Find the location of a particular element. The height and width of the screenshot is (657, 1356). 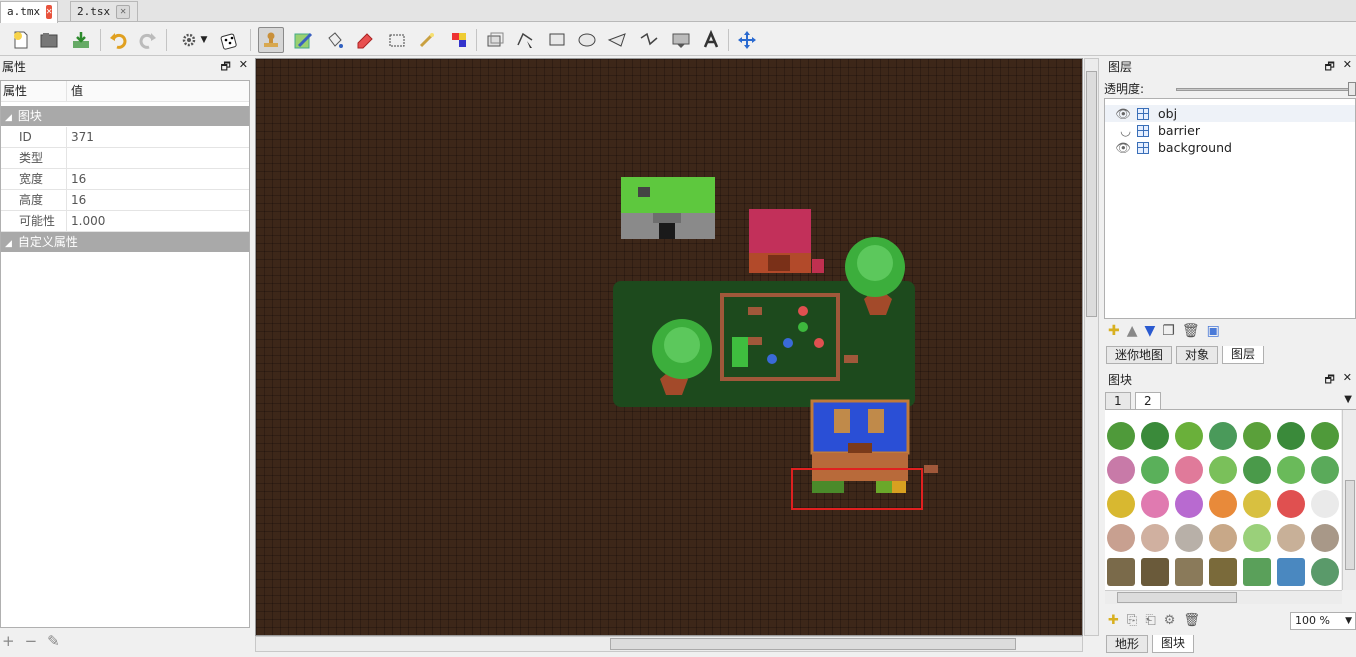

duplicate-layer-icon: ❐ is located at coordinates (1168, 331).